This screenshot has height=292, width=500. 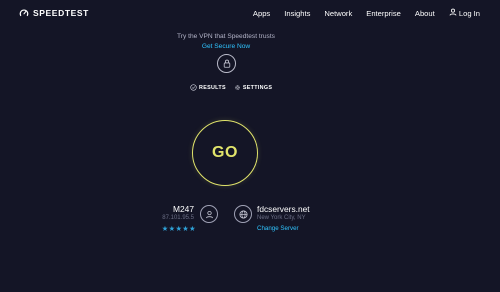 What do you see at coordinates (469, 13) in the screenshot?
I see `login-label: Log In` at bounding box center [469, 13].